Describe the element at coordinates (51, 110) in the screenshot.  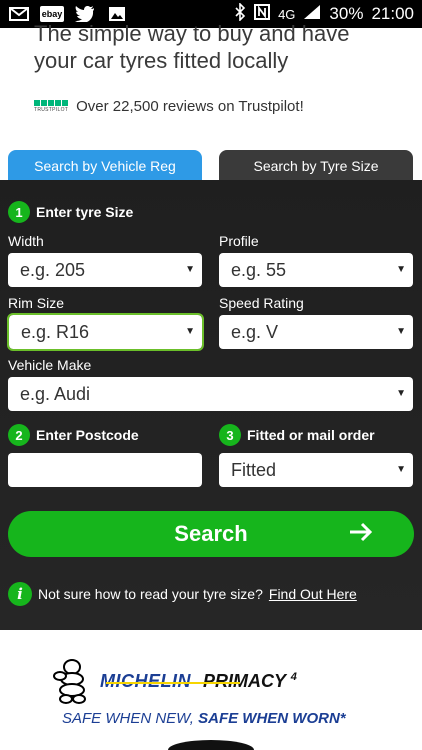
I see `trustpilot-wordmark: TRUSTPILOT` at that location.